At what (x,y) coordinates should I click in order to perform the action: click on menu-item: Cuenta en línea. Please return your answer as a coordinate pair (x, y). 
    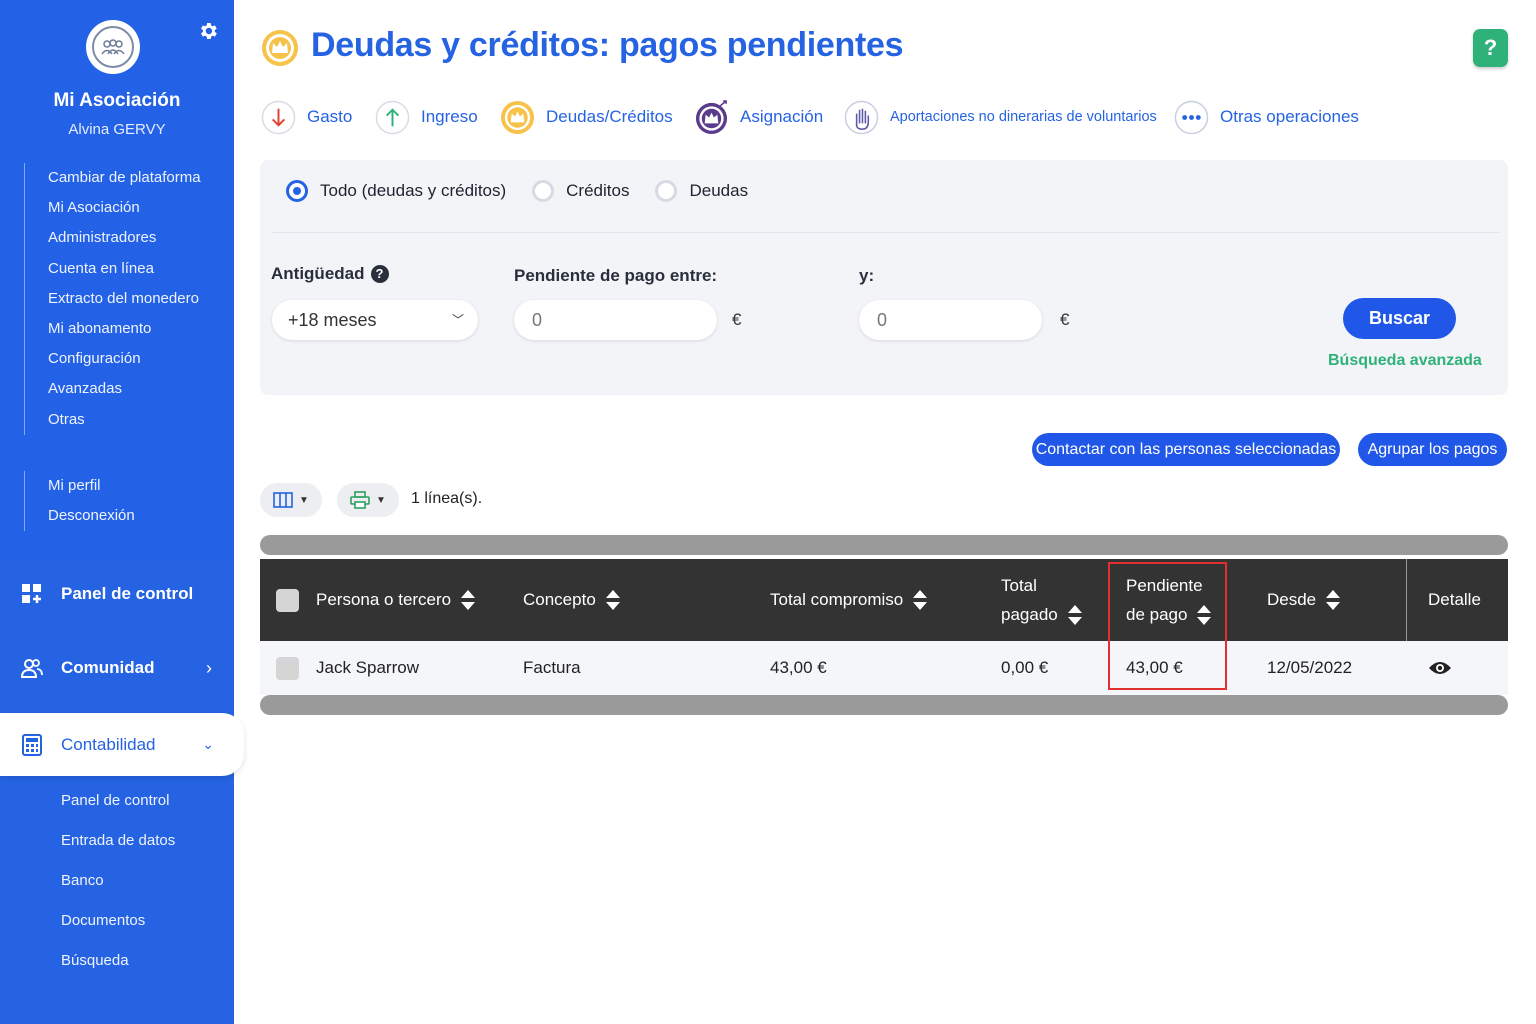
    Looking at the image, I should click on (113, 269).